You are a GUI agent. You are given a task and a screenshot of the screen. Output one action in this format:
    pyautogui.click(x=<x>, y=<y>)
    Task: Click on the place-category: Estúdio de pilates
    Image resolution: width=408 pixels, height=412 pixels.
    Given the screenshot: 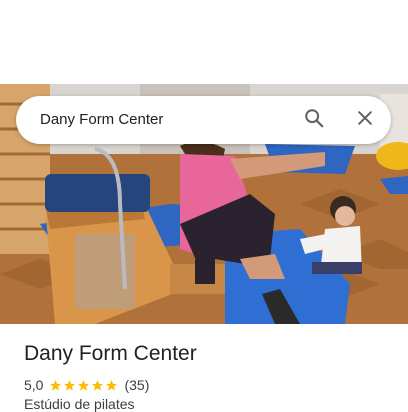 What is the action you would take?
    pyautogui.click(x=79, y=404)
    